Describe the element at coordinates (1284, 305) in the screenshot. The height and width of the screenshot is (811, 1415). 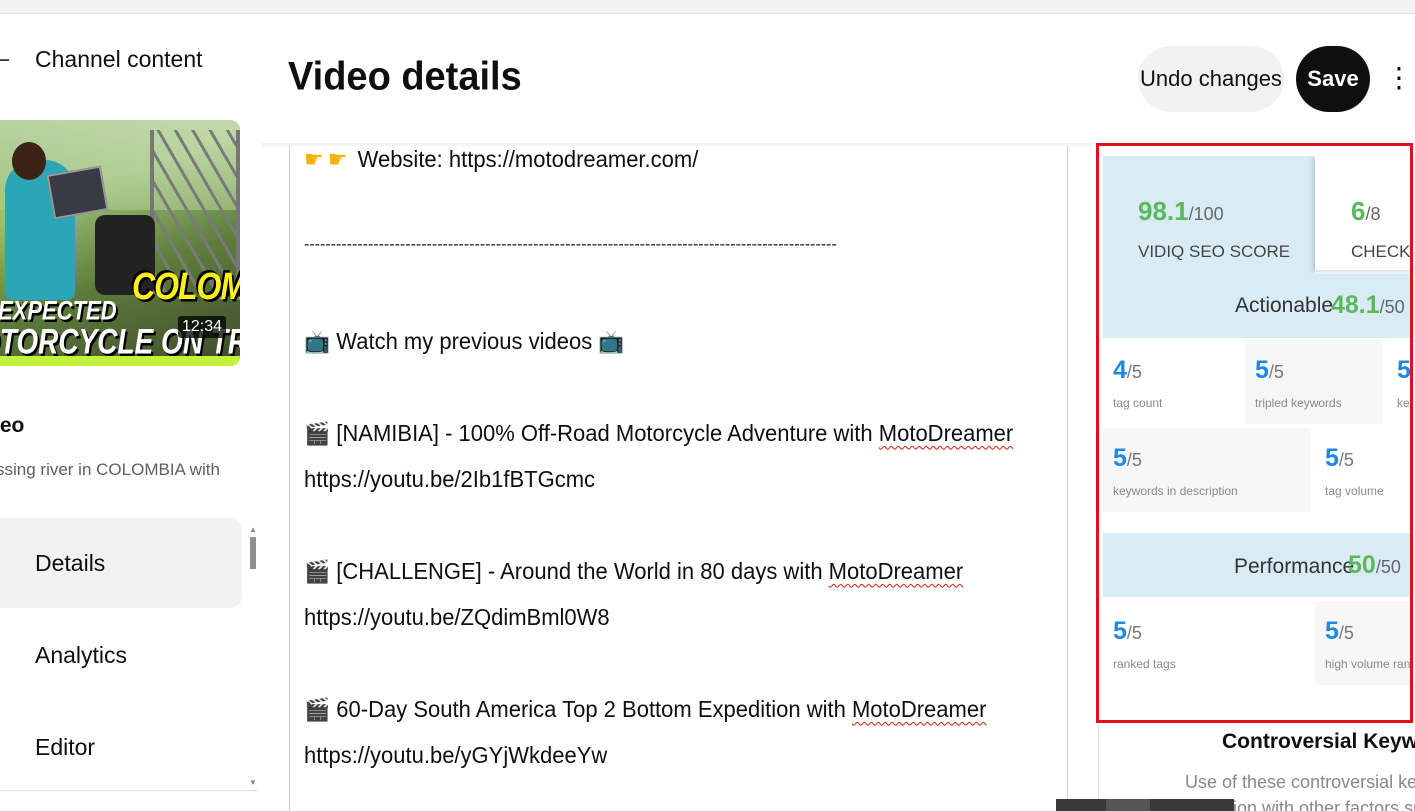
I see `actionable-title: Actionable` at that location.